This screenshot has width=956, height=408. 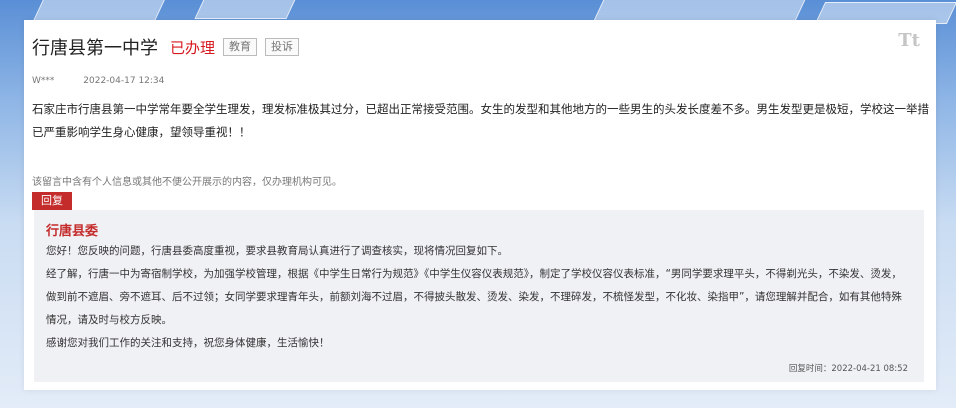 What do you see at coordinates (848, 369) in the screenshot?
I see `reply-time: 回复时间：2022-04-21 08:52` at bounding box center [848, 369].